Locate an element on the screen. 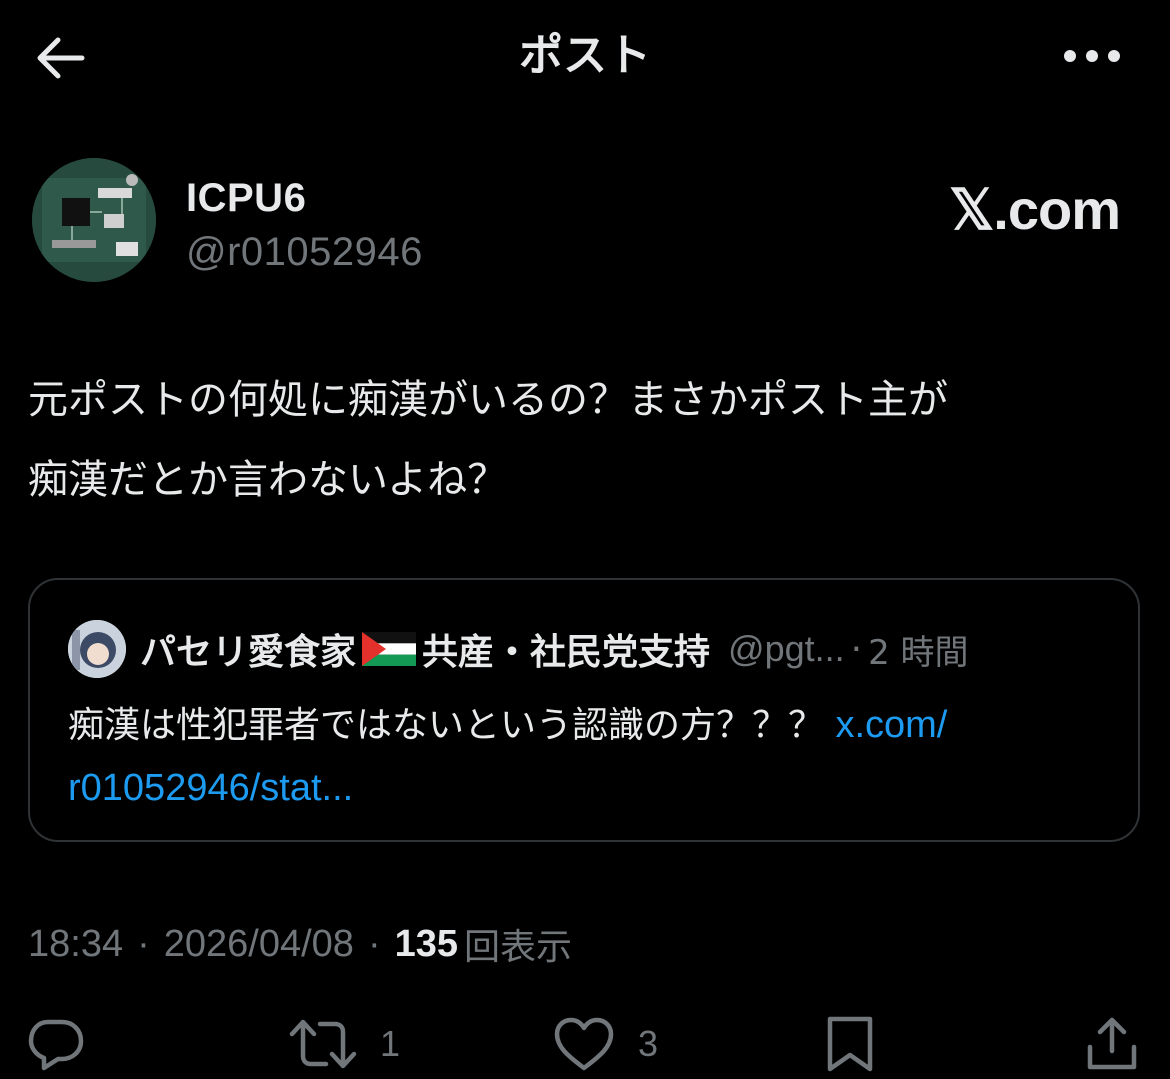  bookmark-button is located at coordinates (850, 1044).